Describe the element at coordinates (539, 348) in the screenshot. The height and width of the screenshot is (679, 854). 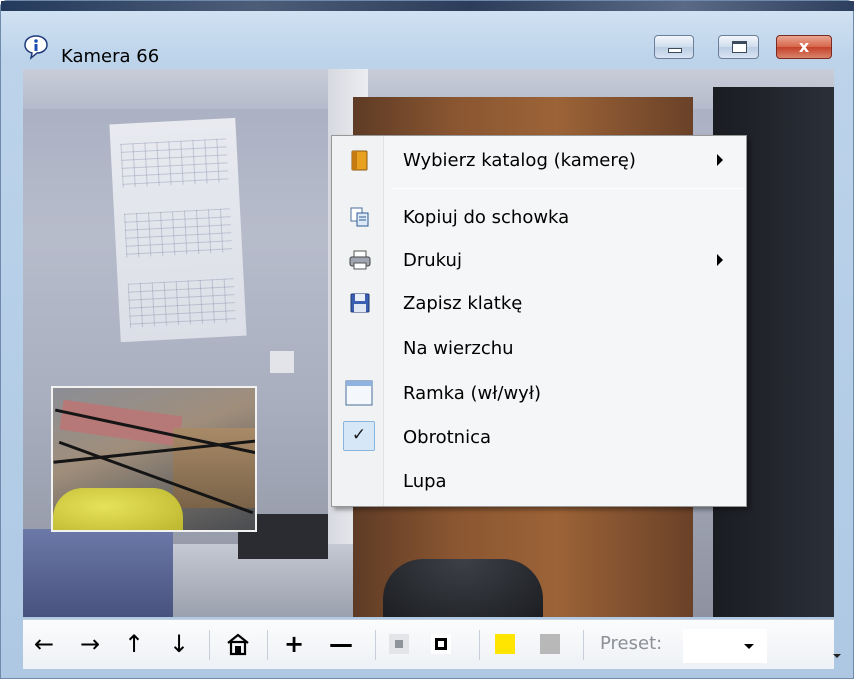
I see `menu-item-always-on-top: Na wierzchu` at that location.